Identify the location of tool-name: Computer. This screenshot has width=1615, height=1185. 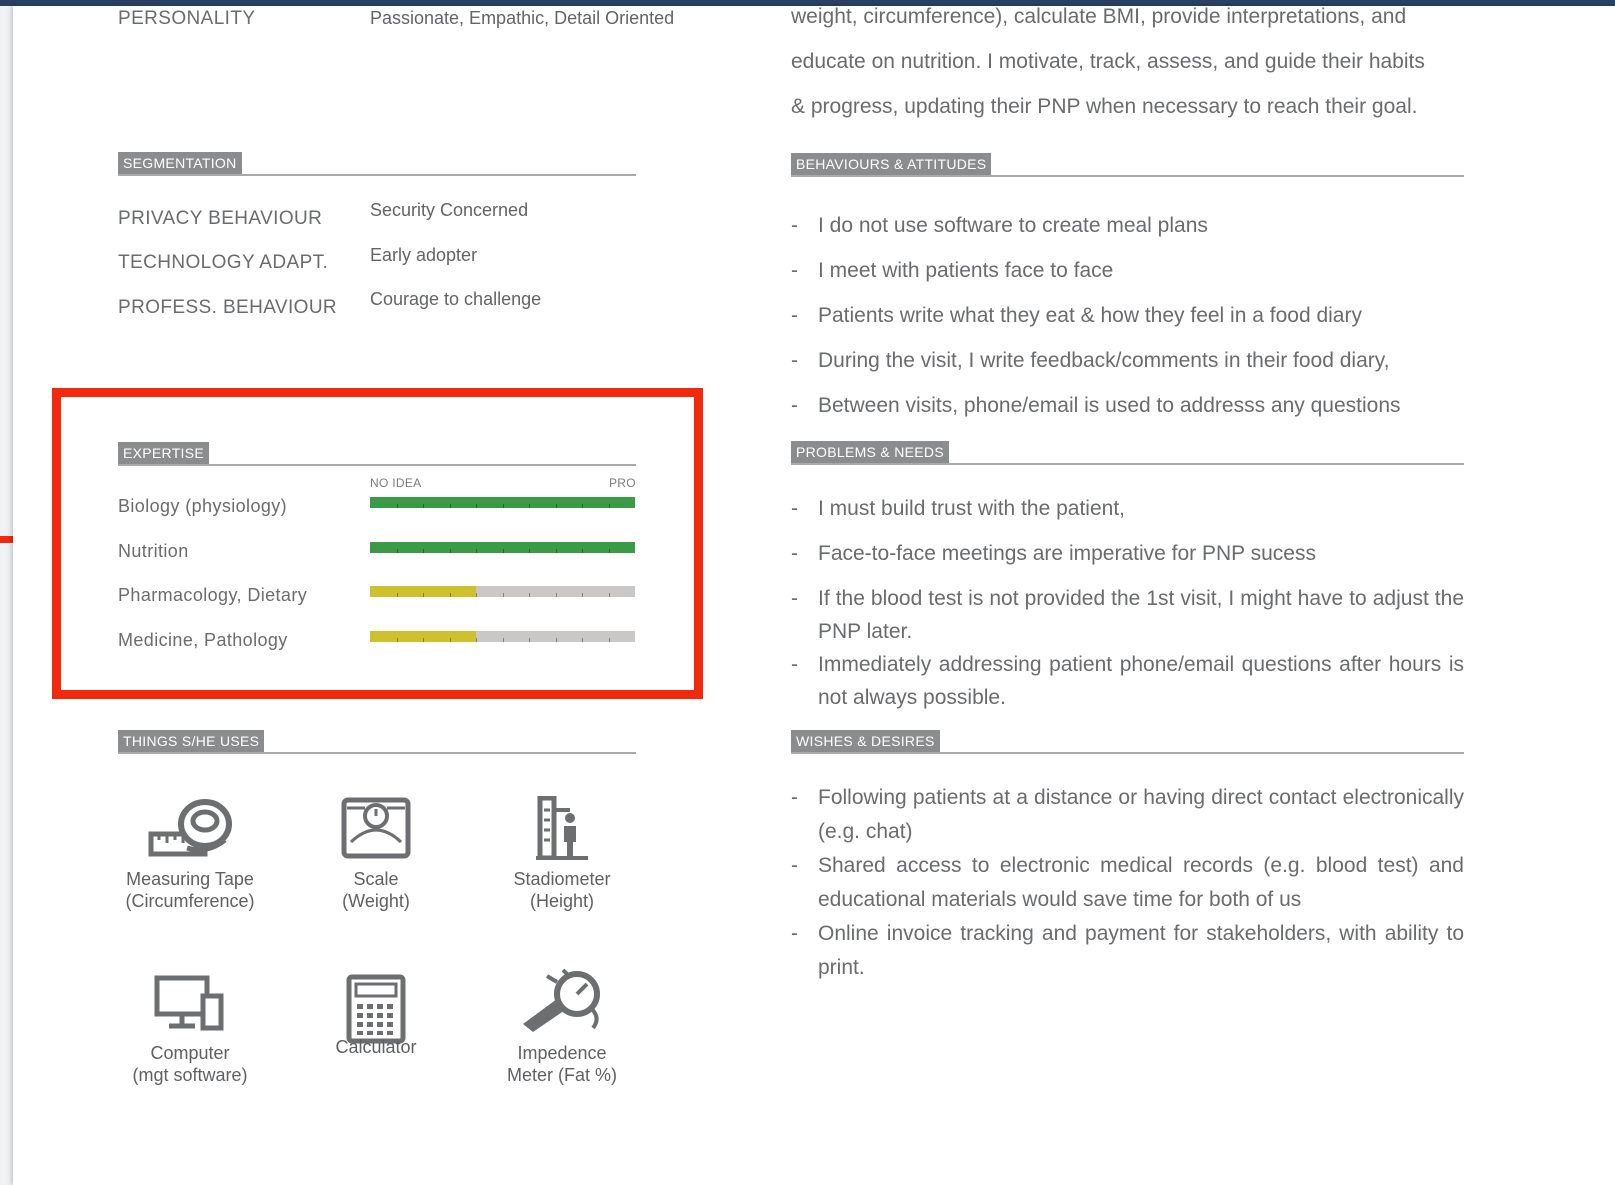
(190, 1053).